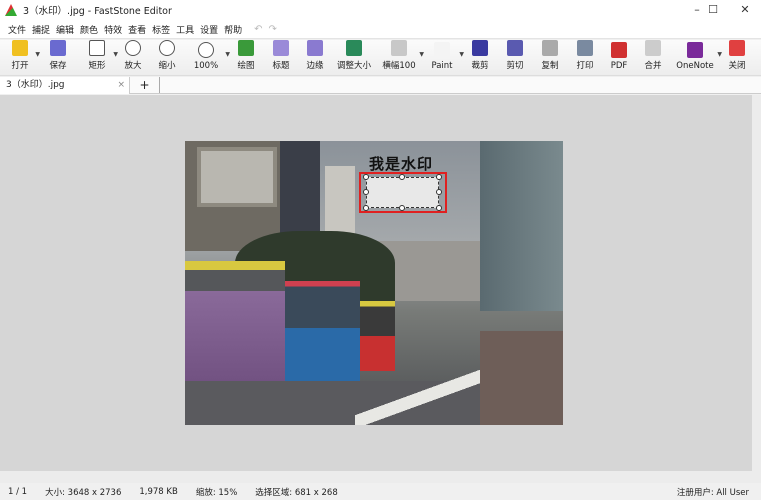 This screenshot has width=761, height=500. I want to click on toolbar-button-onenote: OneNote ▼, so click(696, 57).